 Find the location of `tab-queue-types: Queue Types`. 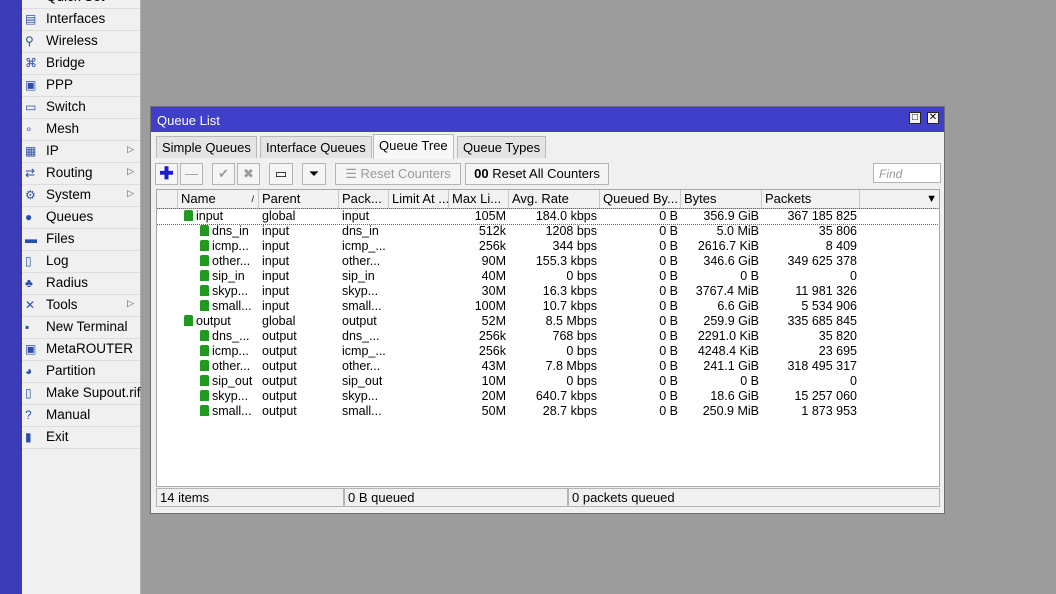

tab-queue-types: Queue Types is located at coordinates (502, 147).